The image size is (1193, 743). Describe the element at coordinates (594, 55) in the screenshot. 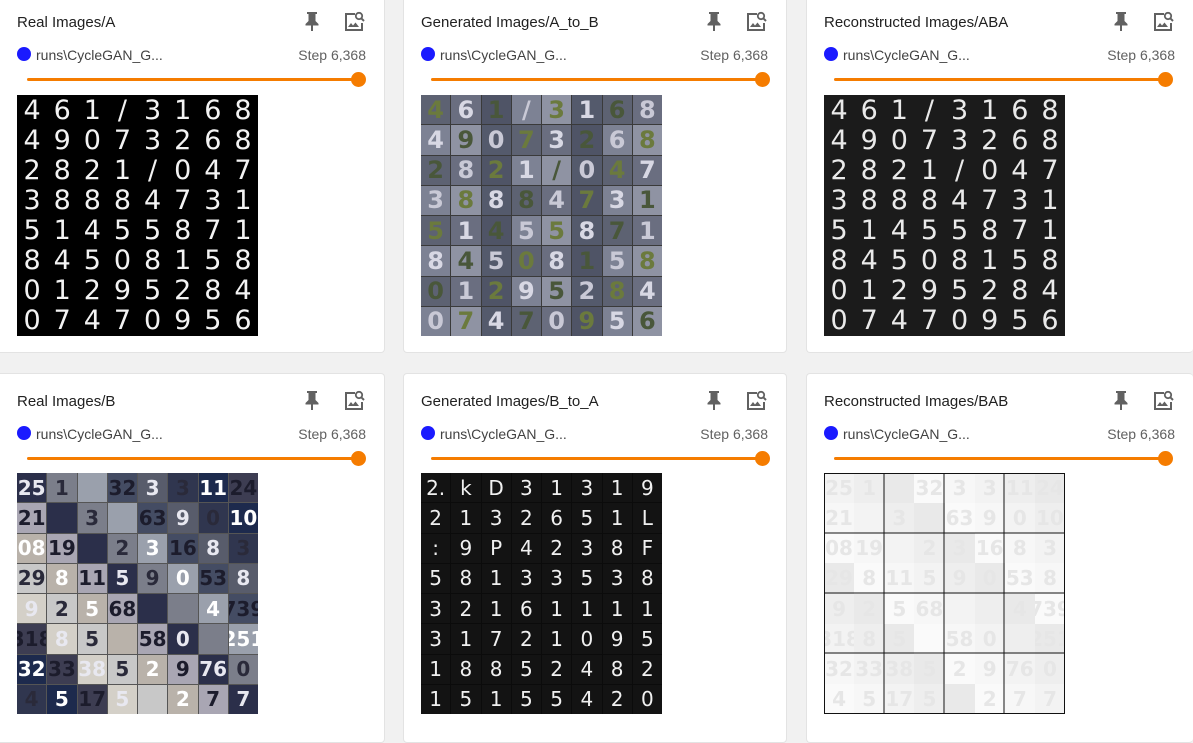

I see `run-row: runs\CycleGAN_G... Step 6,368` at that location.